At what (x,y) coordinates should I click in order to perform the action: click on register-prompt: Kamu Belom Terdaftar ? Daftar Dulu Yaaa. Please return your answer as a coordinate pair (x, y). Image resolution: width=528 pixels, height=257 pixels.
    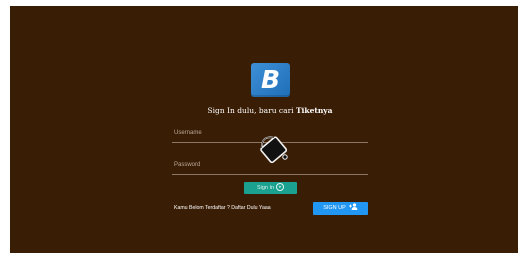
    Looking at the image, I should click on (222, 208).